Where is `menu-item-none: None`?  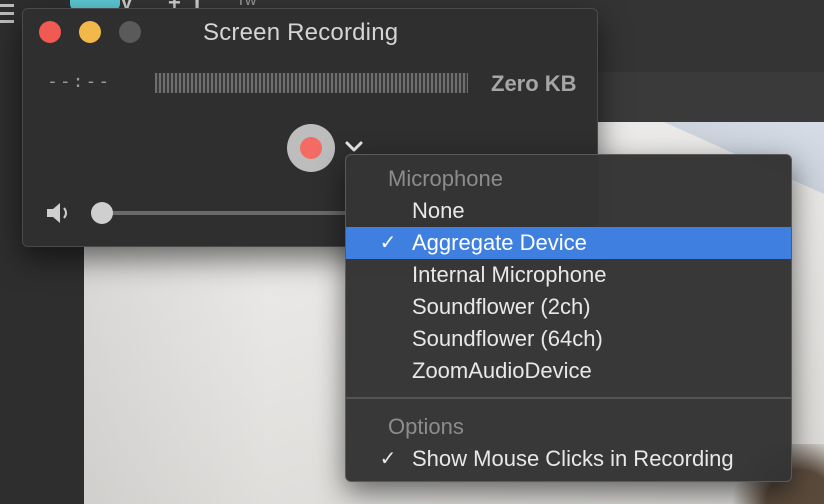
menu-item-none: None is located at coordinates (568, 211).